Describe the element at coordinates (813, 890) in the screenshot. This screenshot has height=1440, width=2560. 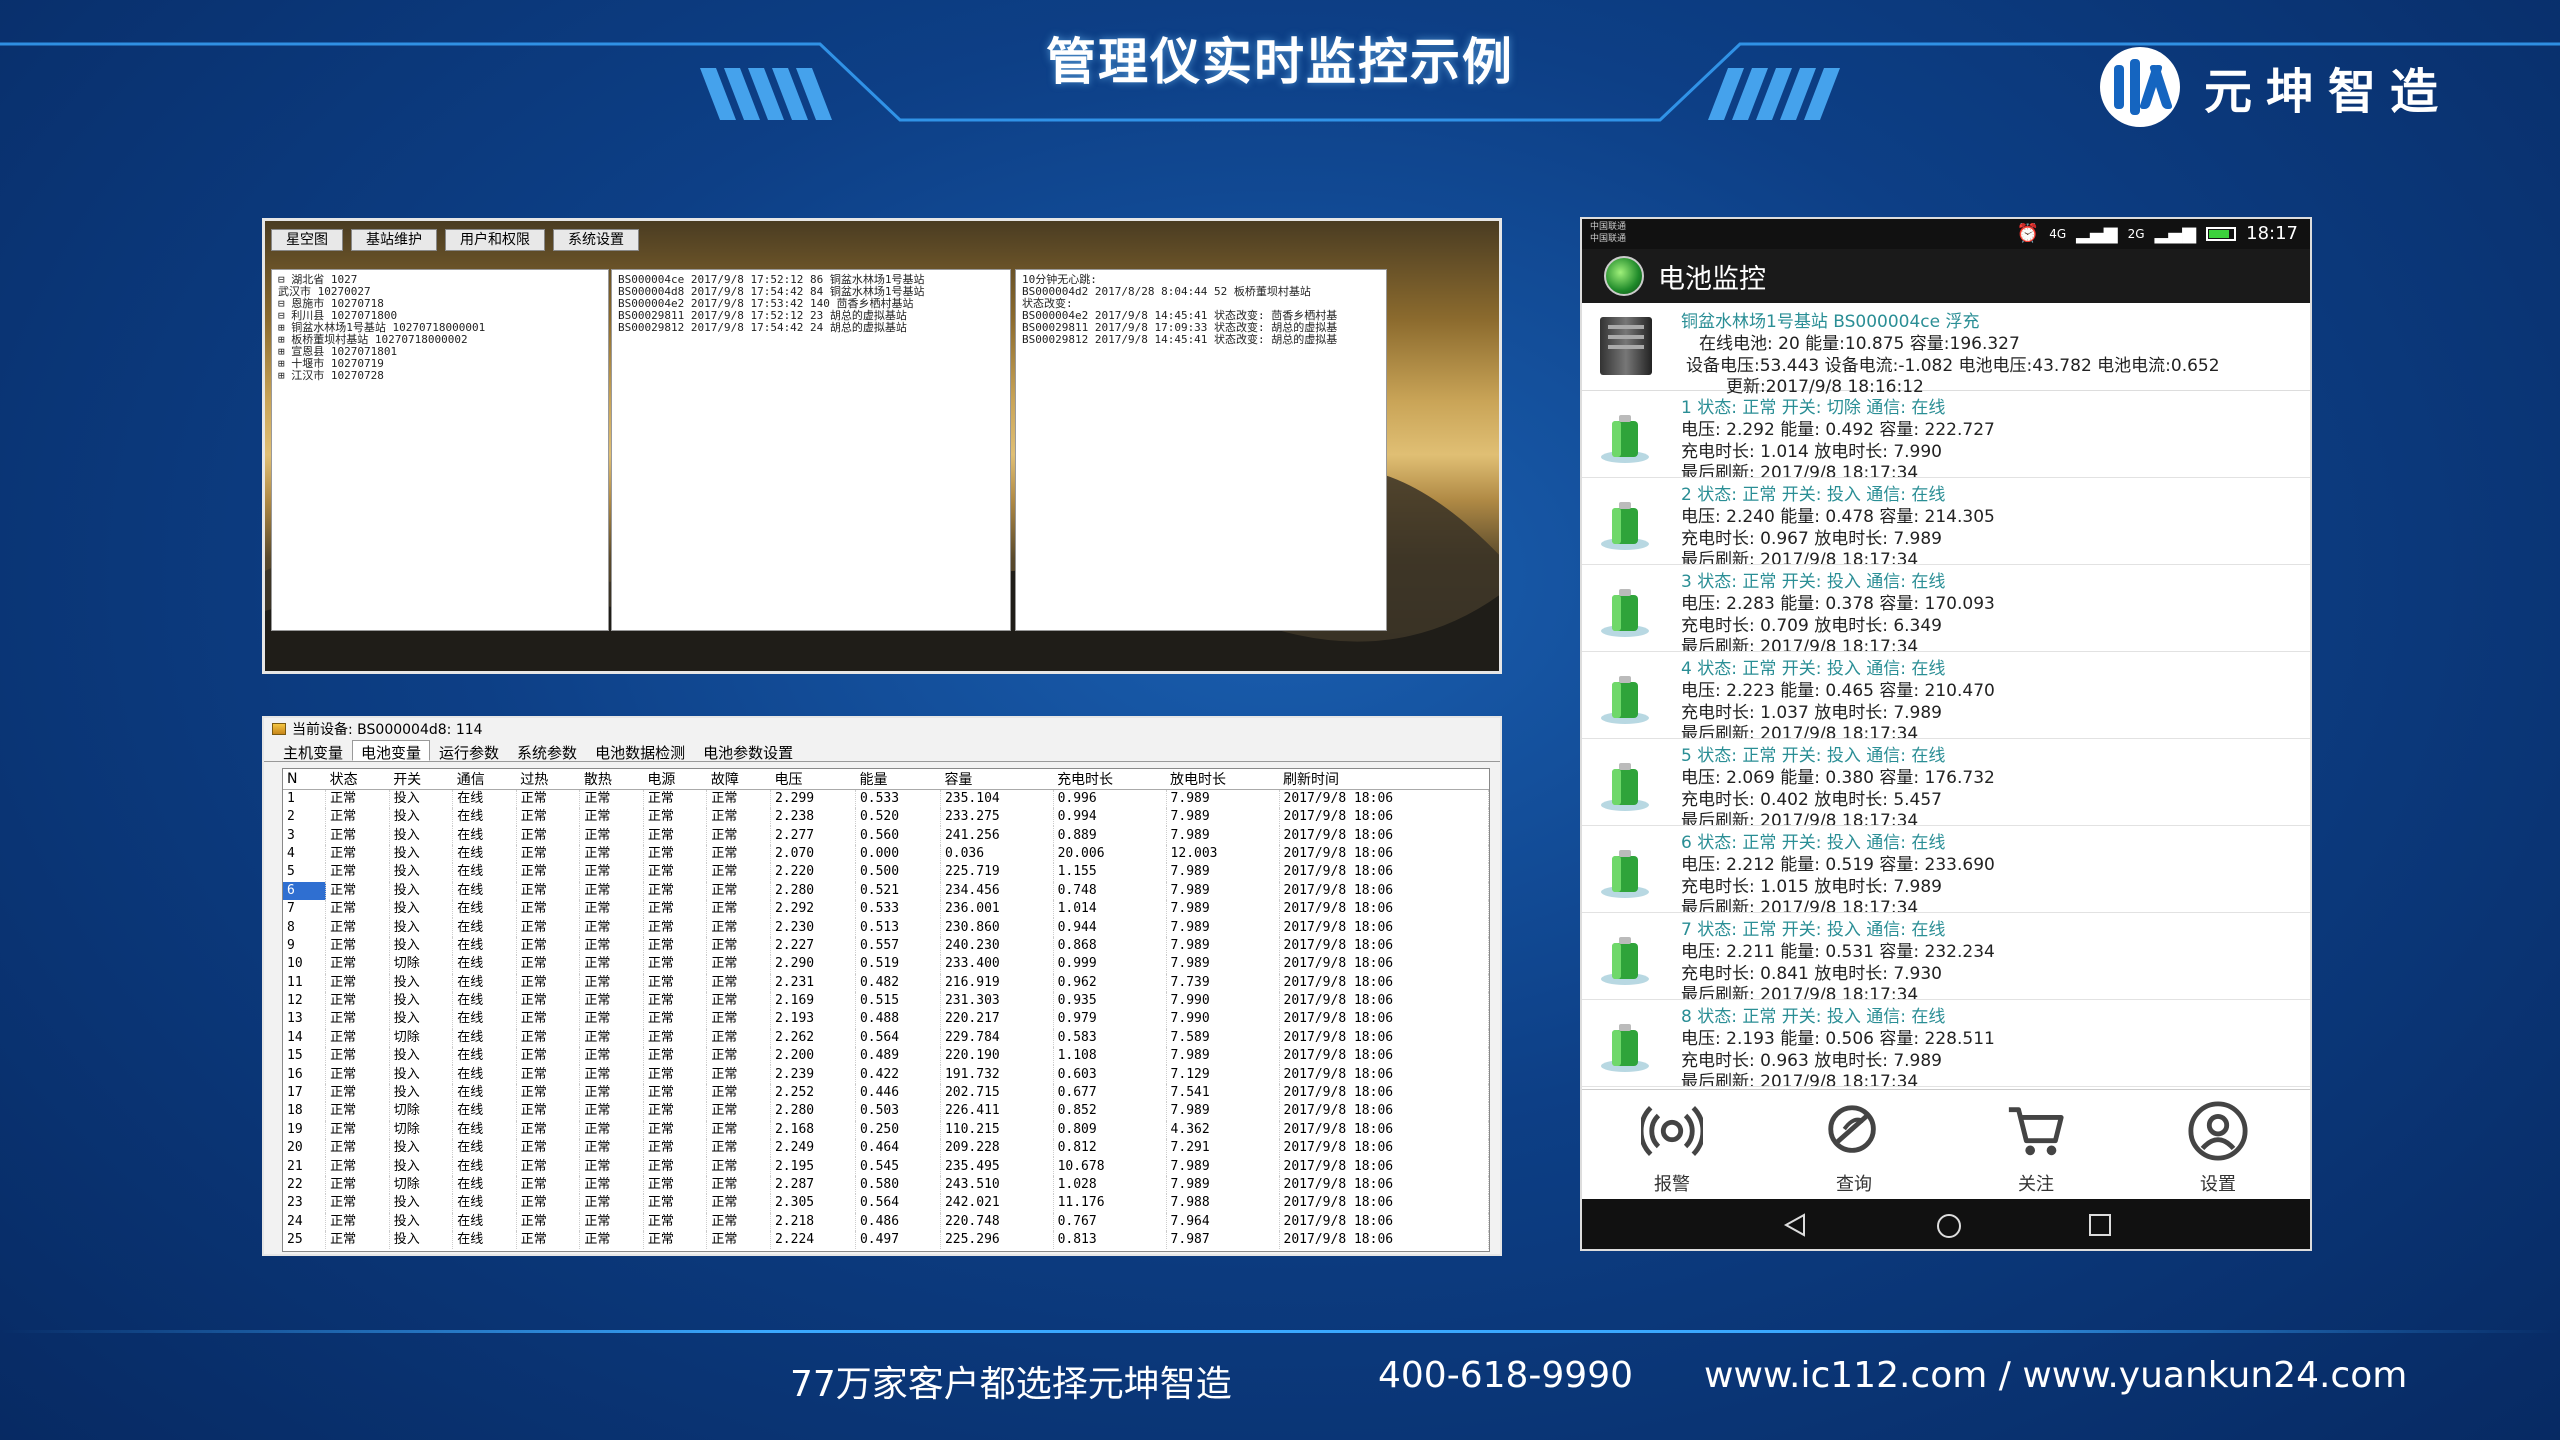
I see `table-cell: 2.280` at that location.